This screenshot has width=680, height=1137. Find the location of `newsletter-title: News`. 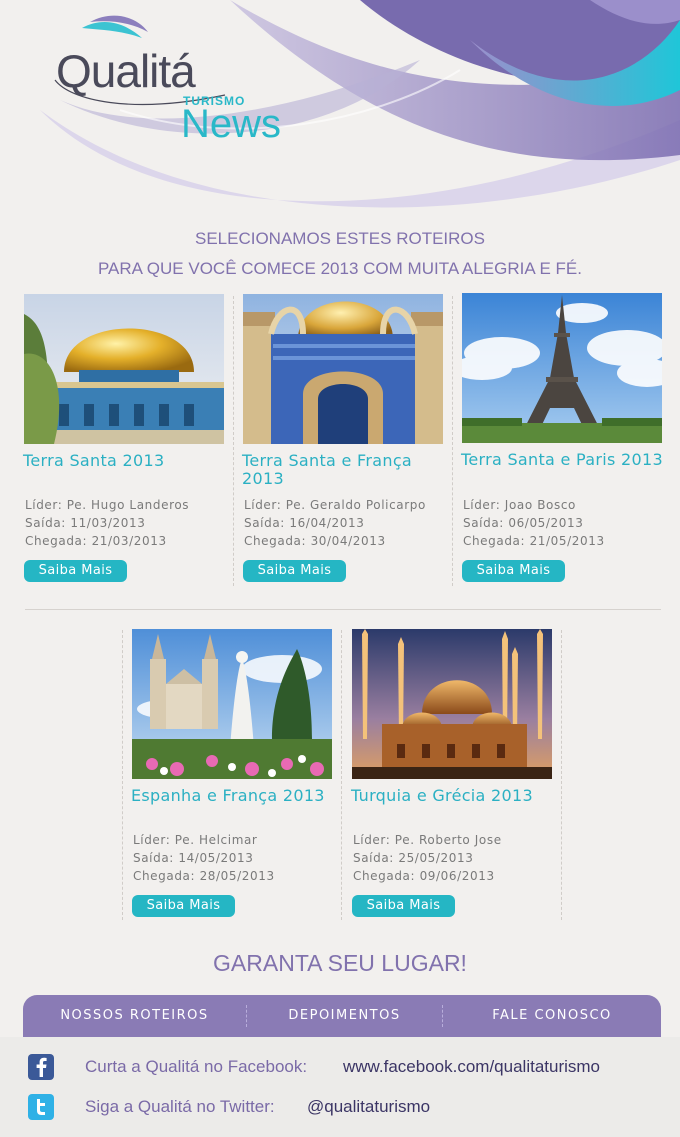

newsletter-title: News is located at coordinates (231, 124).